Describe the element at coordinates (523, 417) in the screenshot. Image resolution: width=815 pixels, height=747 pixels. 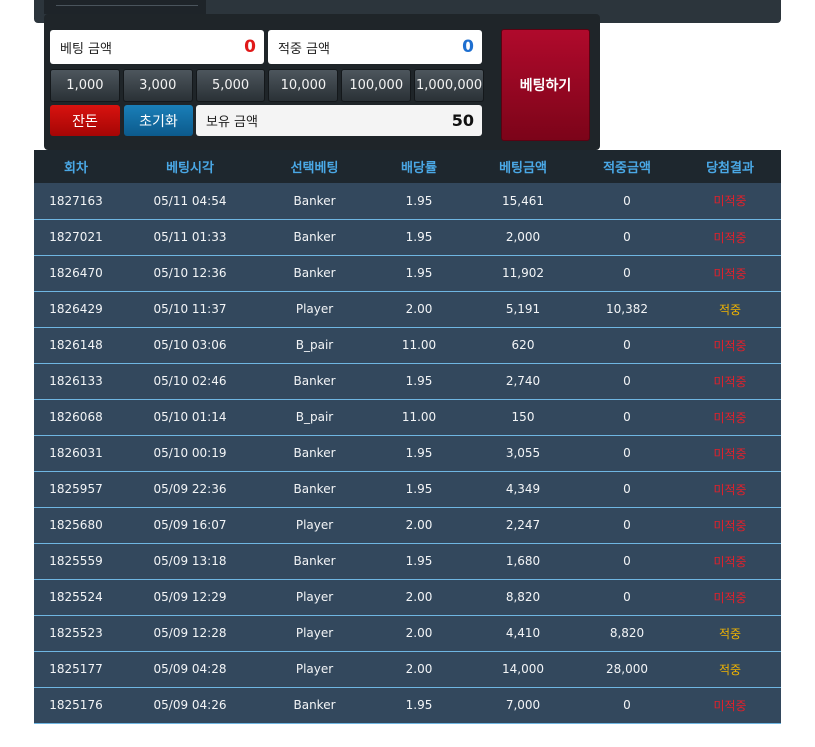
I see `cell-bet-amount: 150` at that location.